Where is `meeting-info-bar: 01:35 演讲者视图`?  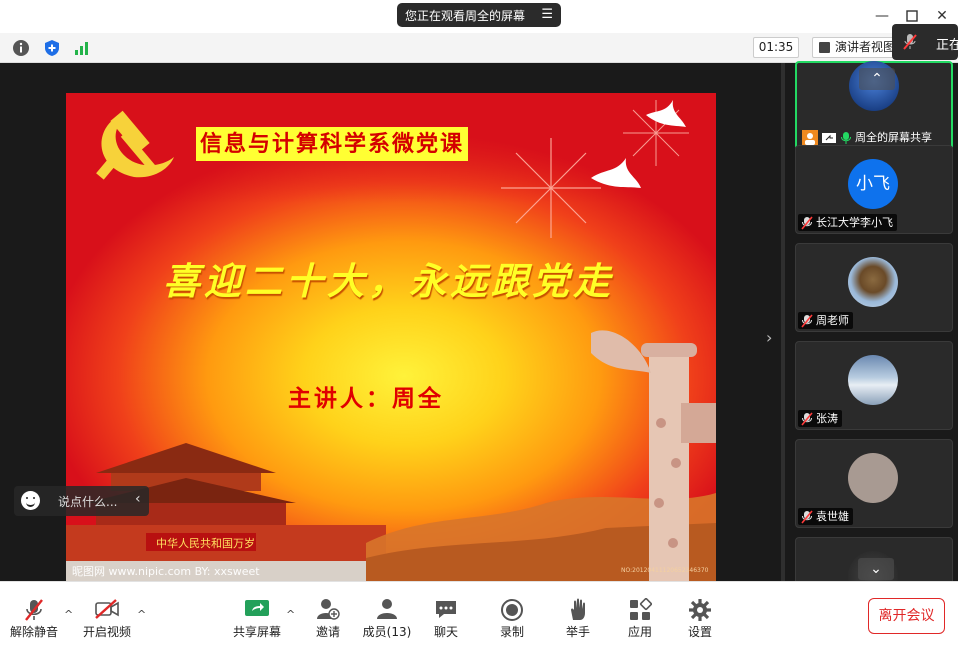
meeting-info-bar: 01:35 演讲者视图 is located at coordinates (479, 48).